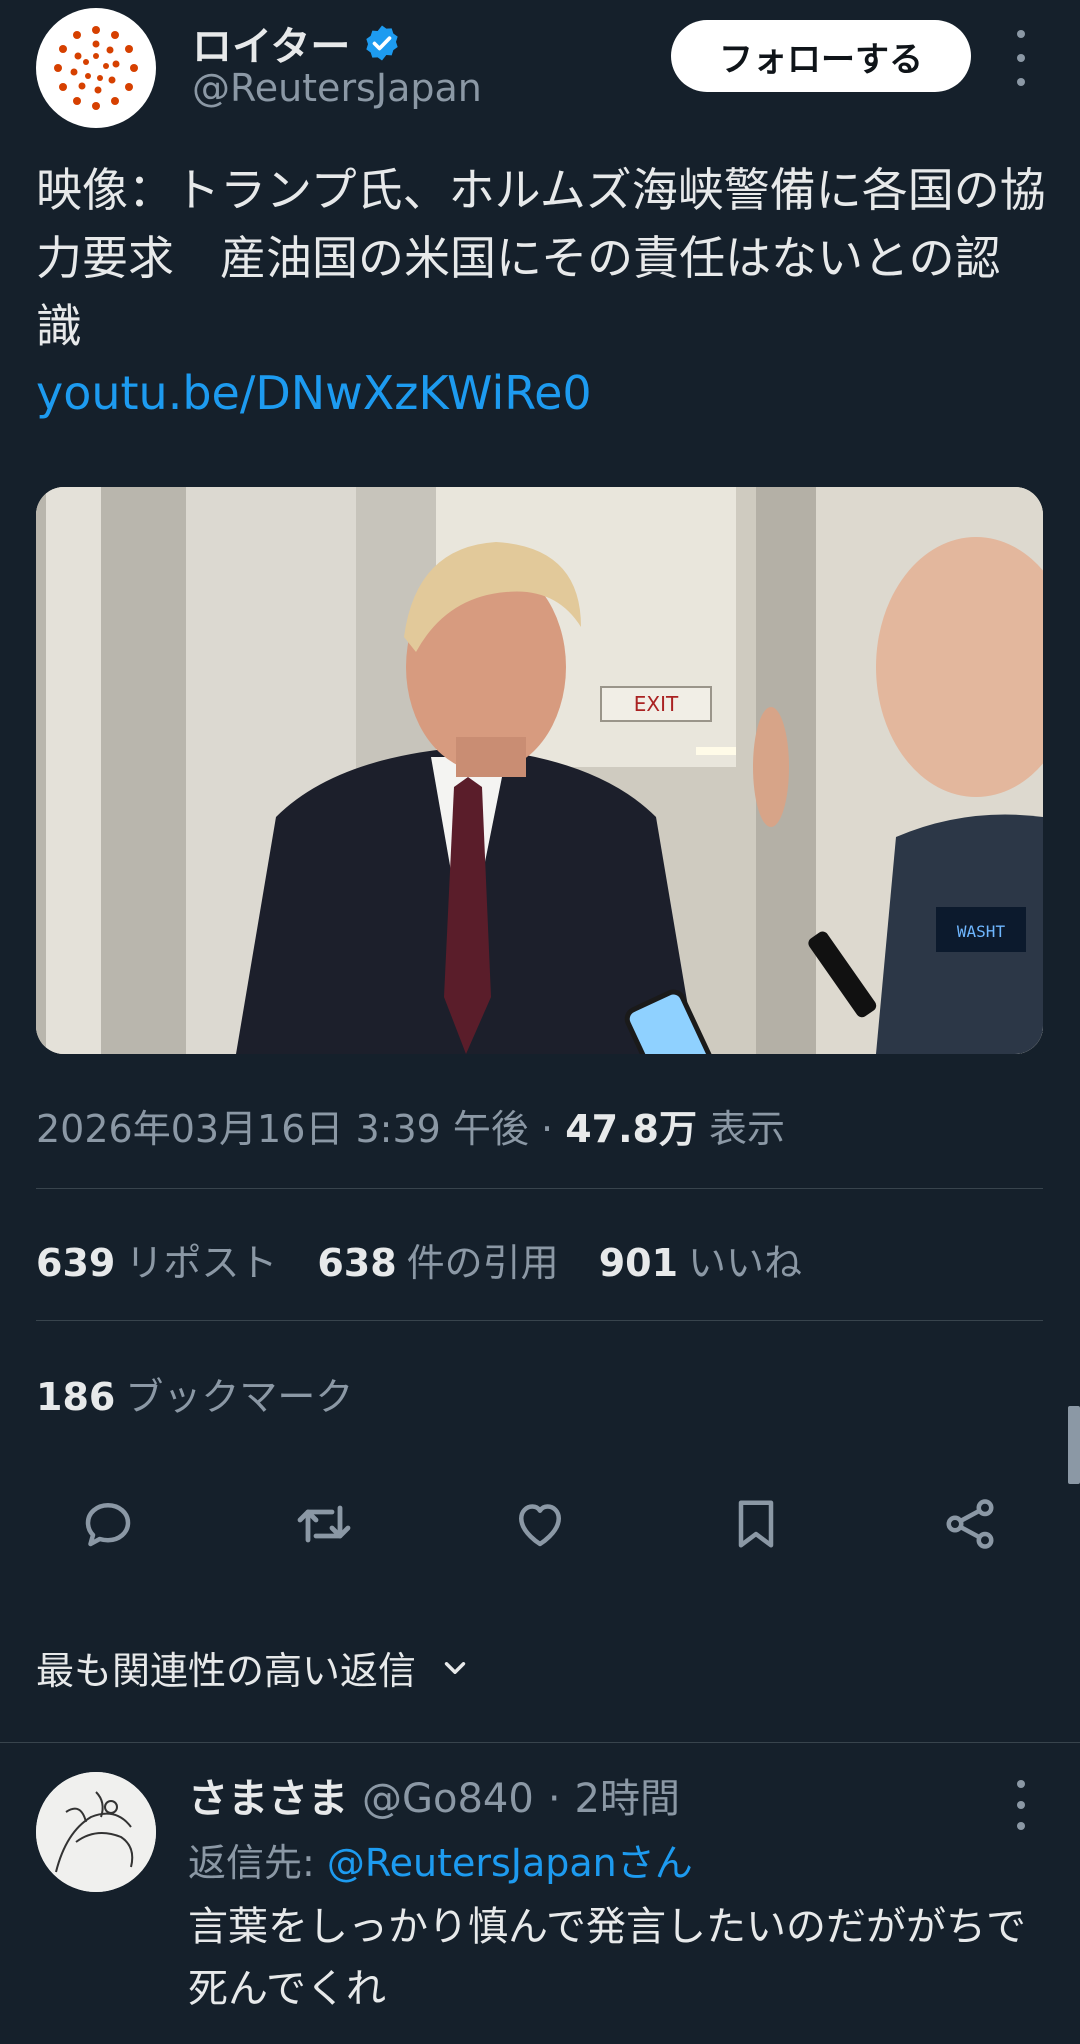  I want to click on reposts-stat: 639 リポスト, so click(156, 1259).